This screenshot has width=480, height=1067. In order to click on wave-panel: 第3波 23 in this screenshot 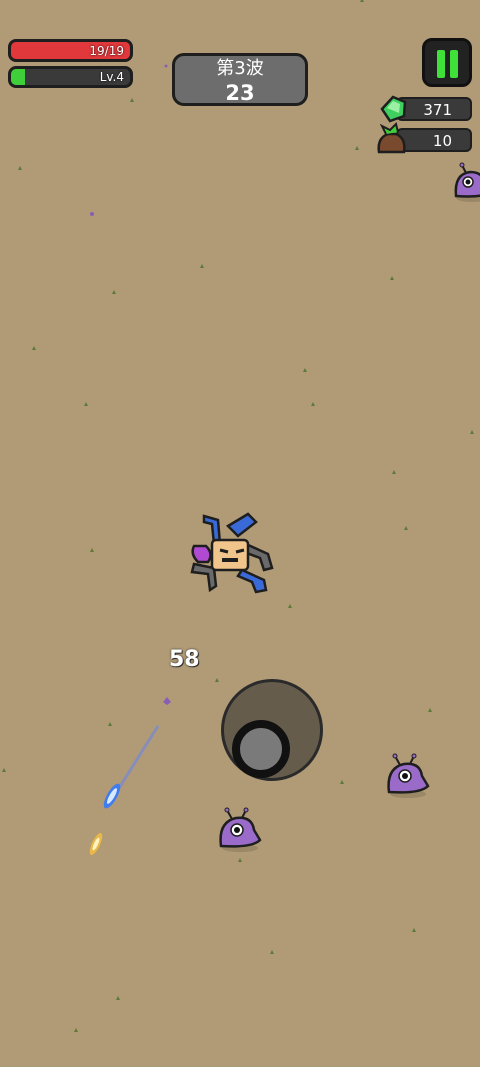, I will do `click(240, 79)`.